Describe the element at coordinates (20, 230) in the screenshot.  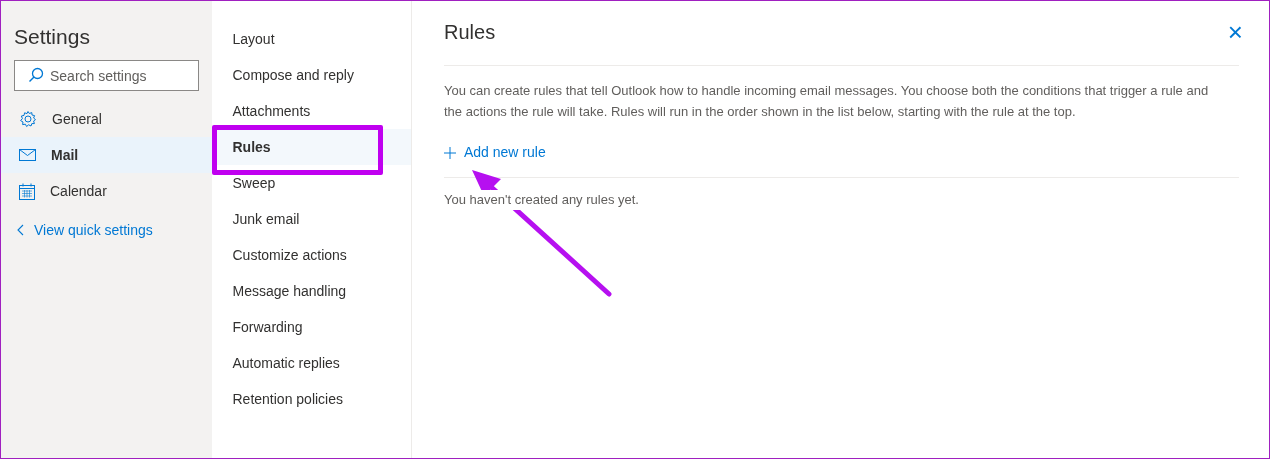
I see `chevron-left-icon` at that location.